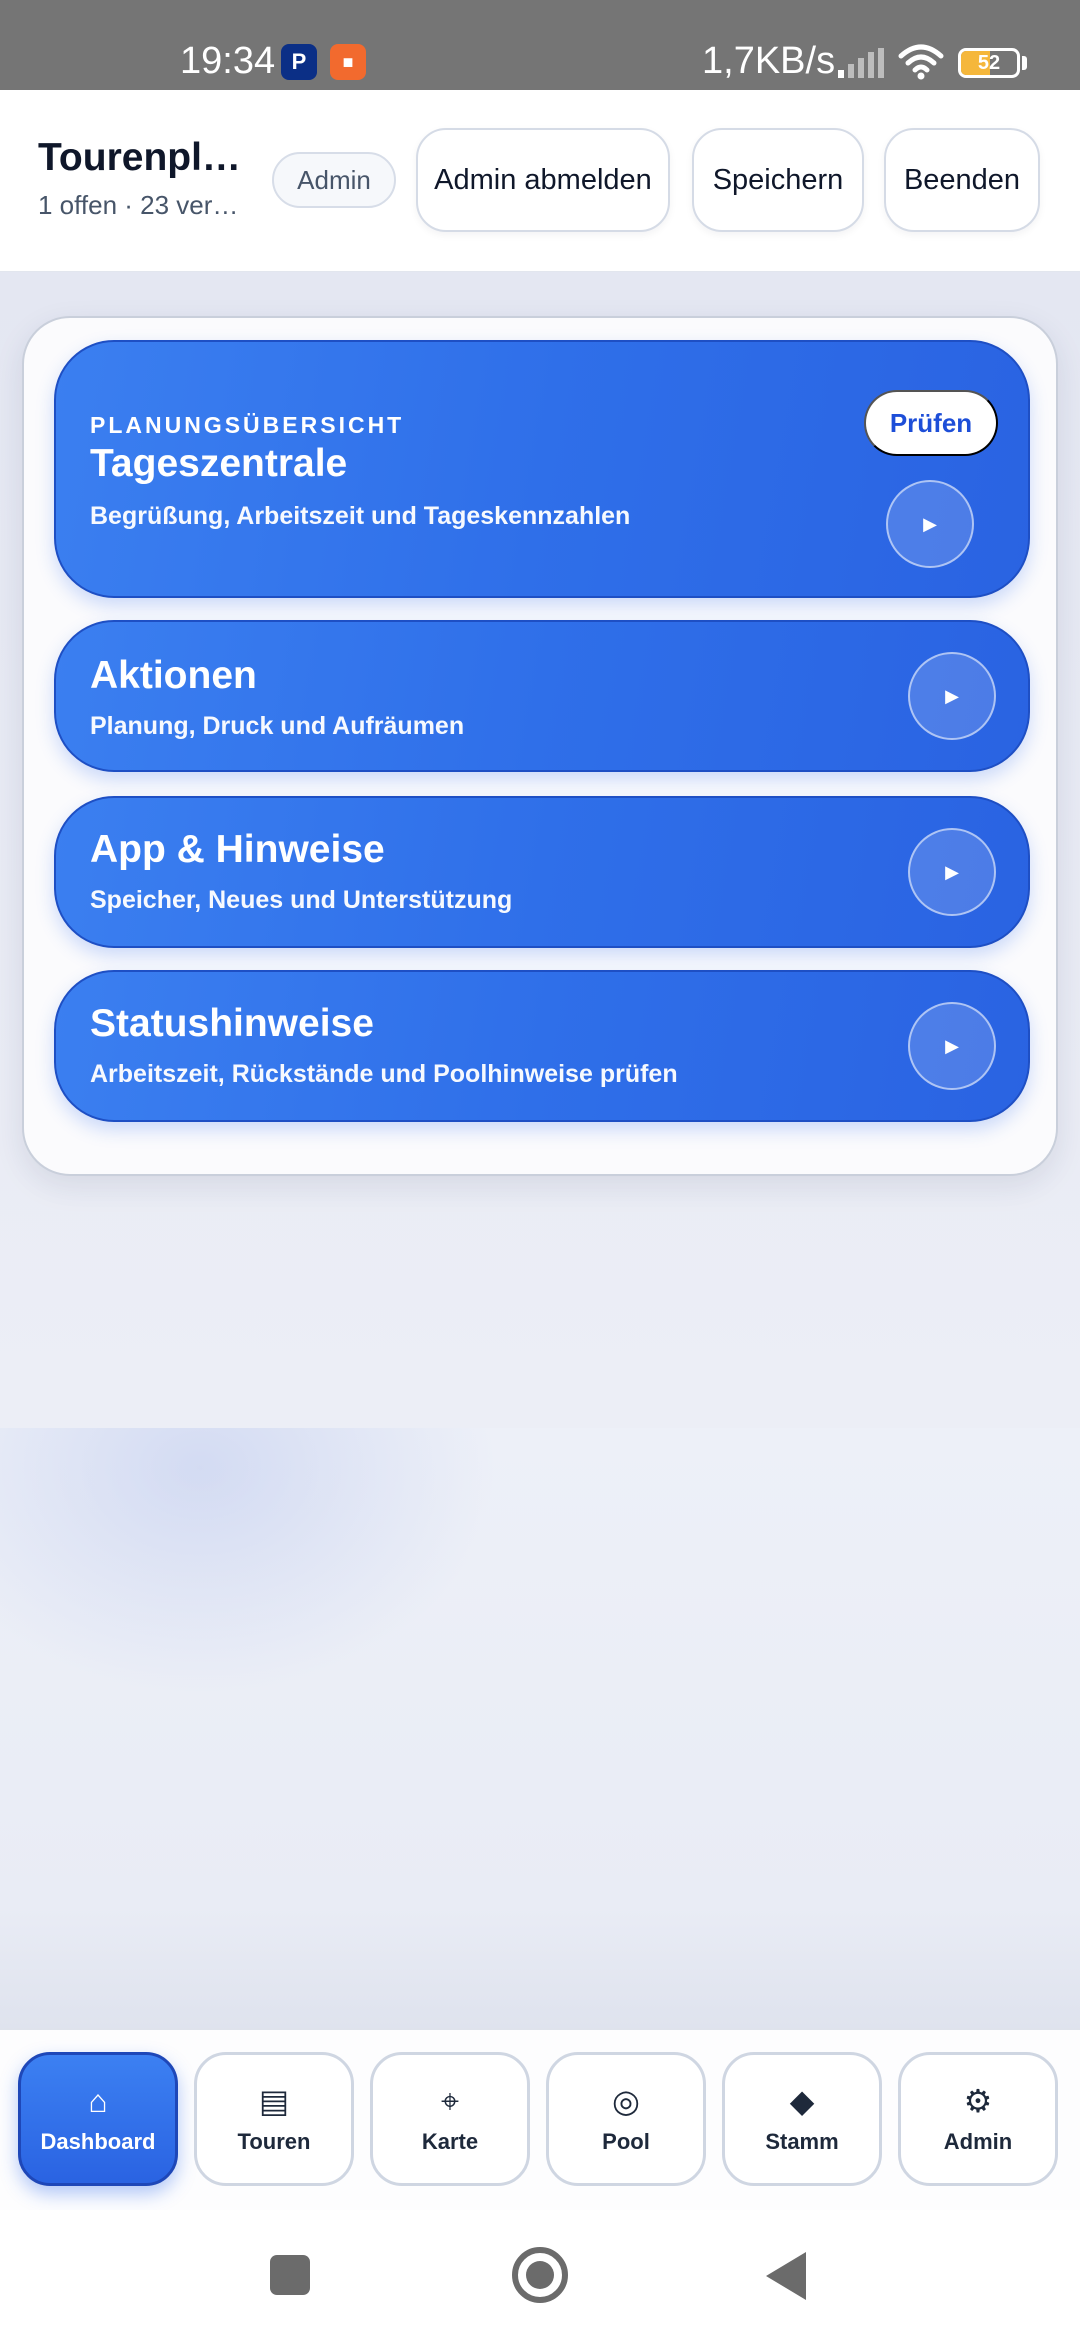  I want to click on panel-title: Aktionen, so click(173, 675).